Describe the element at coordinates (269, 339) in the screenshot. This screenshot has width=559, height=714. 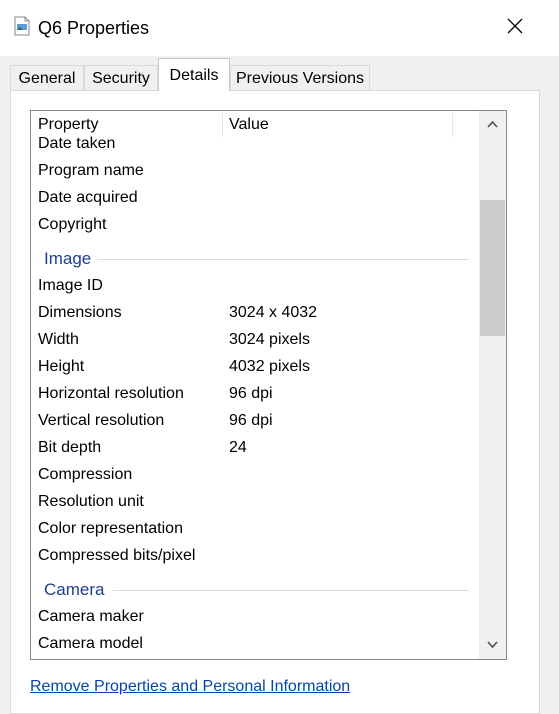
I see `property-value: 3024 pixels` at that location.